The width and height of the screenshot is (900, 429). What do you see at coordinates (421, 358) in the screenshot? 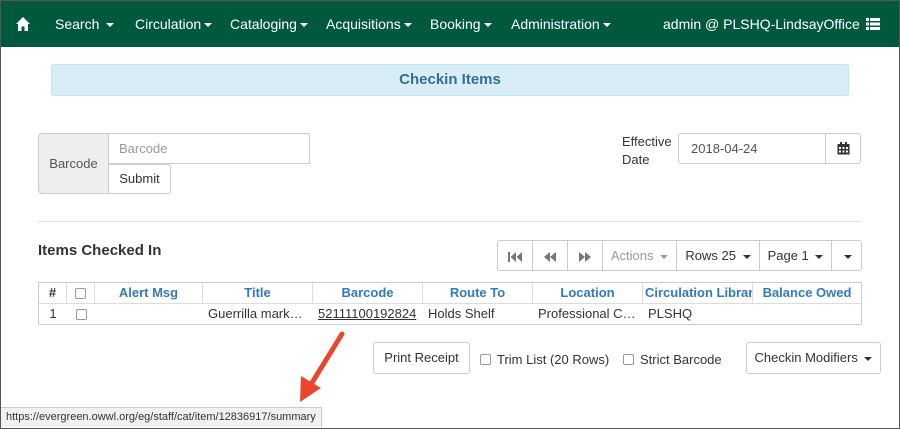
I see `print-receipt-button: Print Receipt` at bounding box center [421, 358].